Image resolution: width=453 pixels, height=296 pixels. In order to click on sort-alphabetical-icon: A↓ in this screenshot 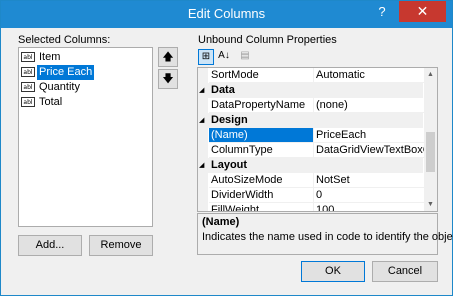, I will do `click(224, 55)`.